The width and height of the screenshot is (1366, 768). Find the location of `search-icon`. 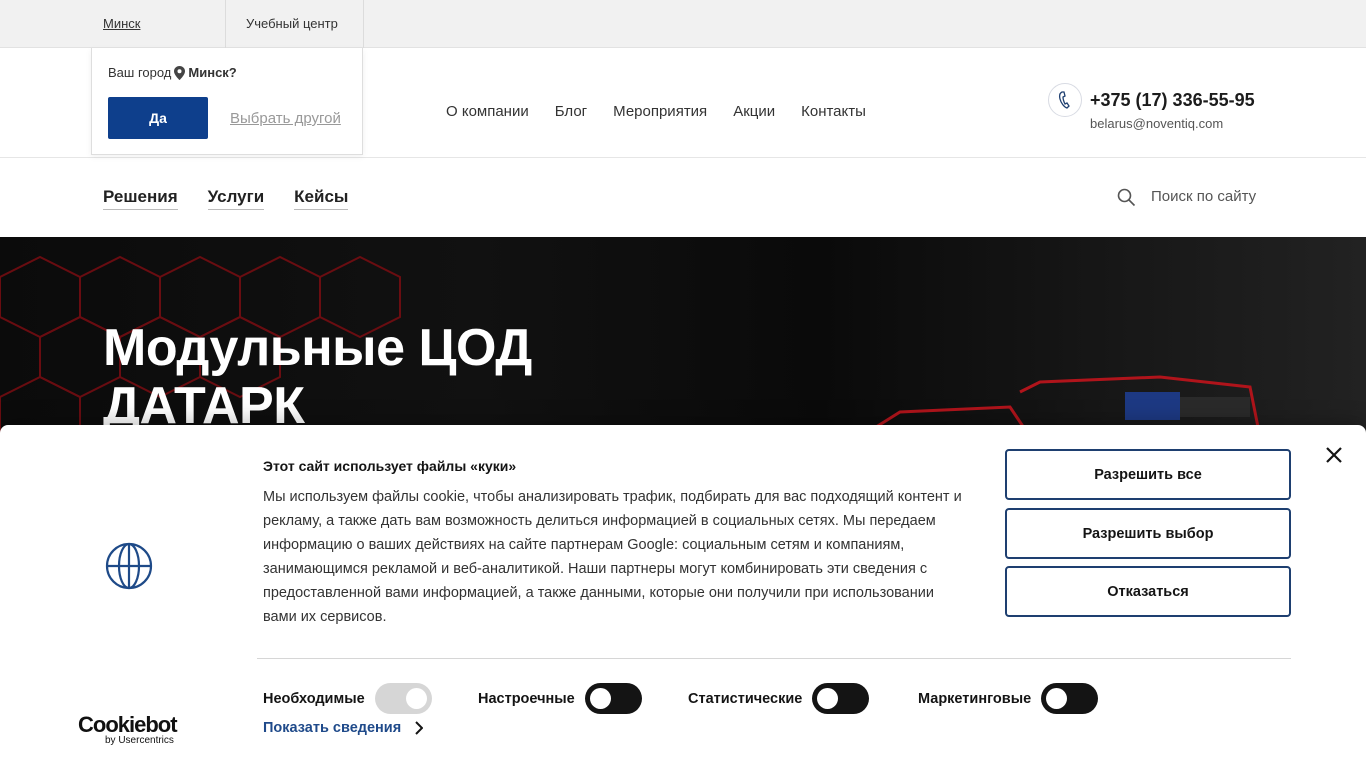

search-icon is located at coordinates (1126, 197).